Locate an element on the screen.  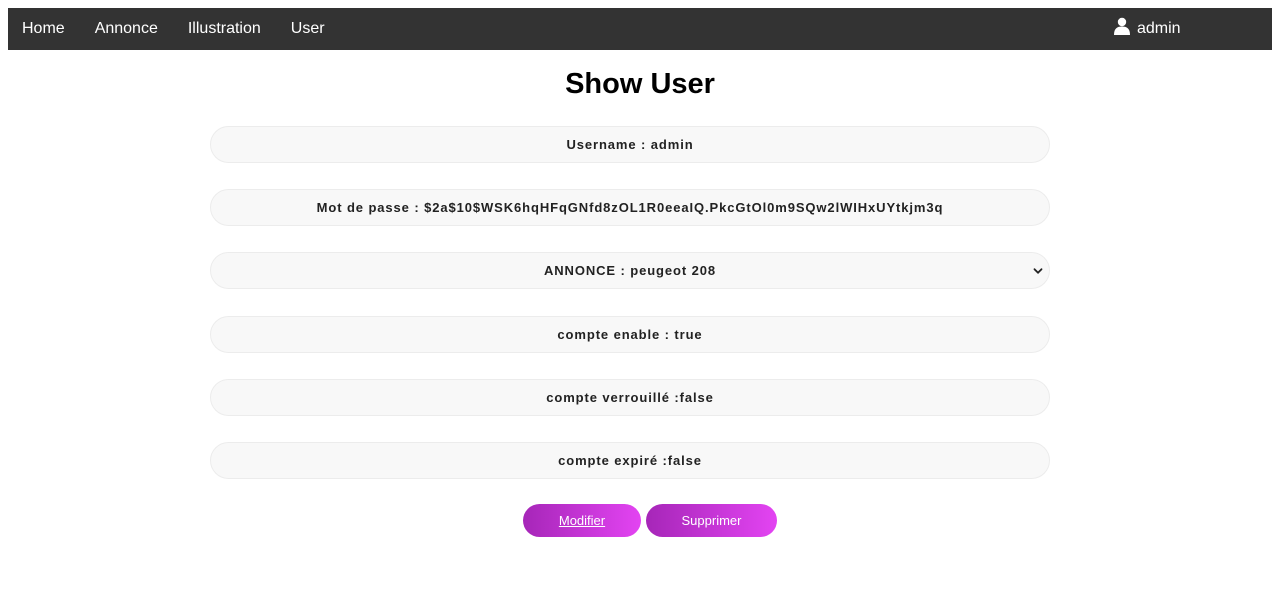
account-expired-field: compte expiré : false is located at coordinates (630, 460).